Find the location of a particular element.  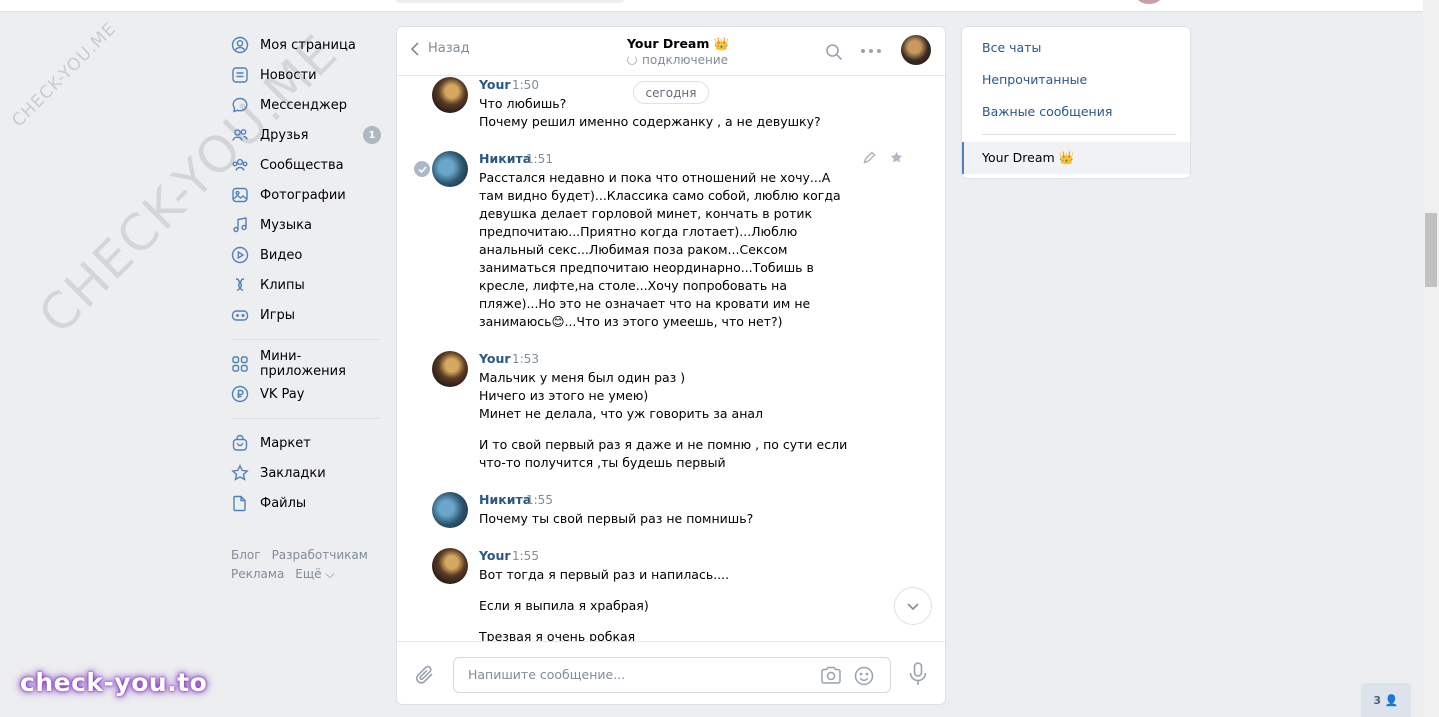

filter-all-chats: Все чаты is located at coordinates (1011, 47).